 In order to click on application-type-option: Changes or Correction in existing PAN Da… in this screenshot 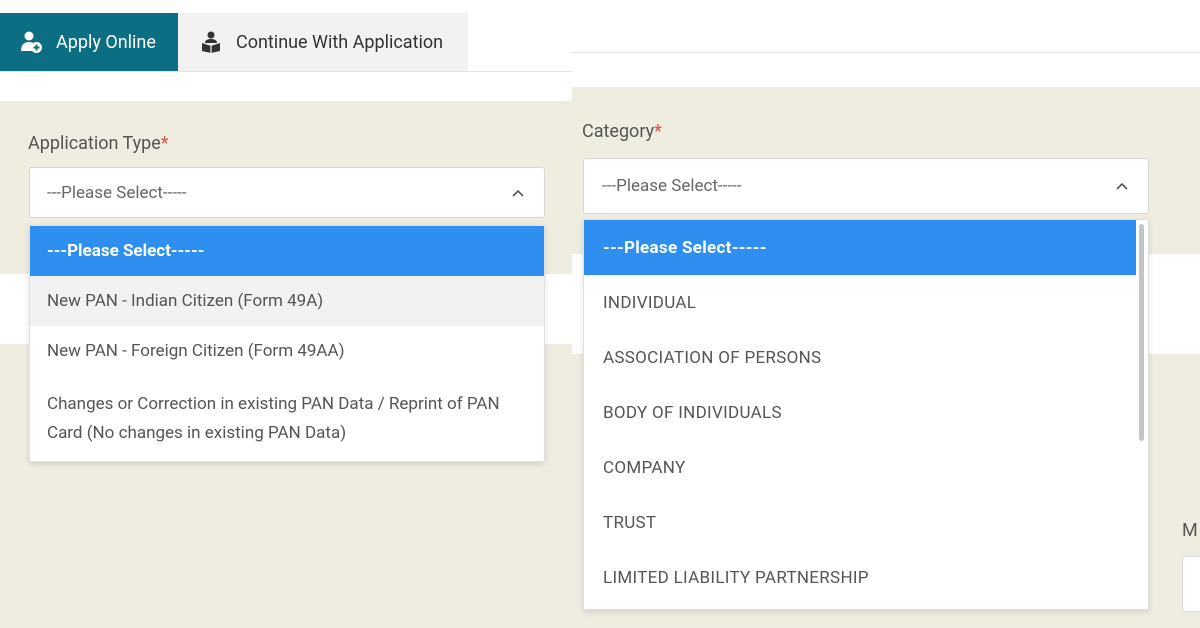, I will do `click(287, 419)`.